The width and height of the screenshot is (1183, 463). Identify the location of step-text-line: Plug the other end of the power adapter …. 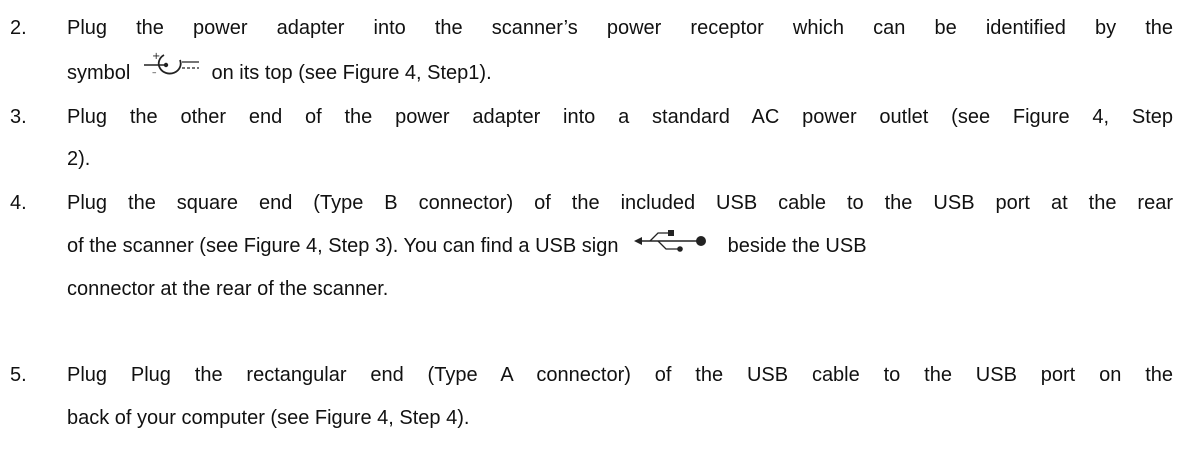
(620, 117).